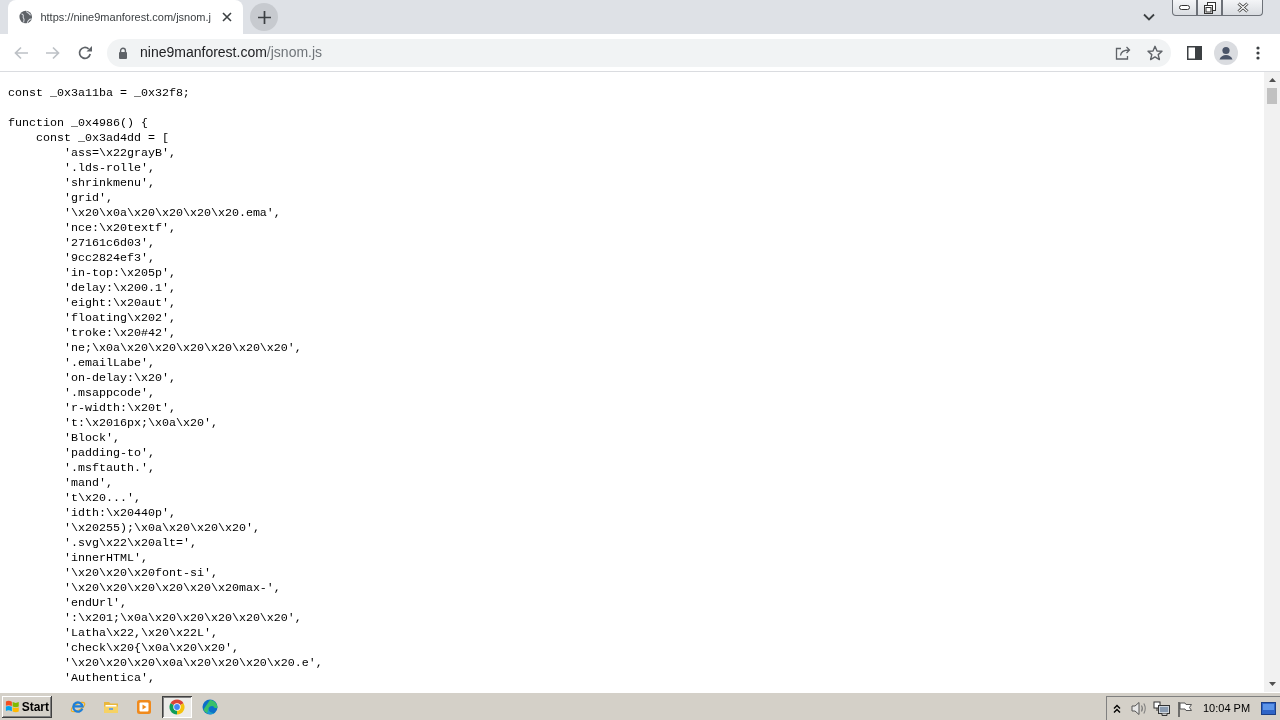 This screenshot has width=1280, height=720. Describe the element at coordinates (26, 17) in the screenshot. I see `globe-icon` at that location.